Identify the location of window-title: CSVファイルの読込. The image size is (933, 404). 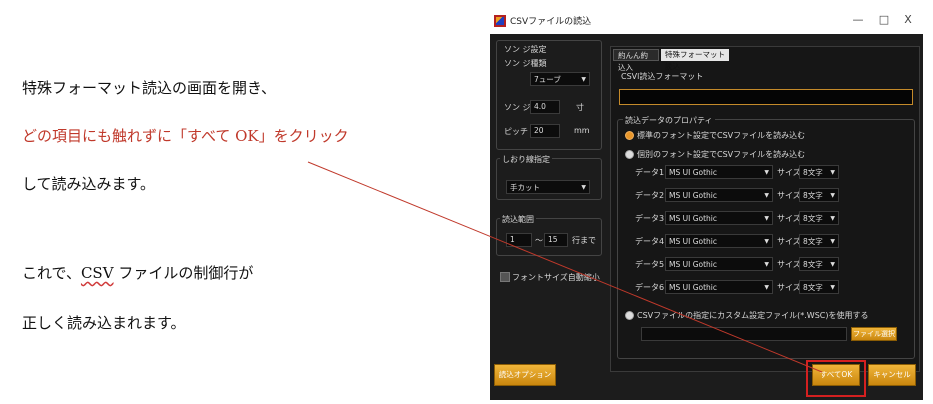
(551, 22).